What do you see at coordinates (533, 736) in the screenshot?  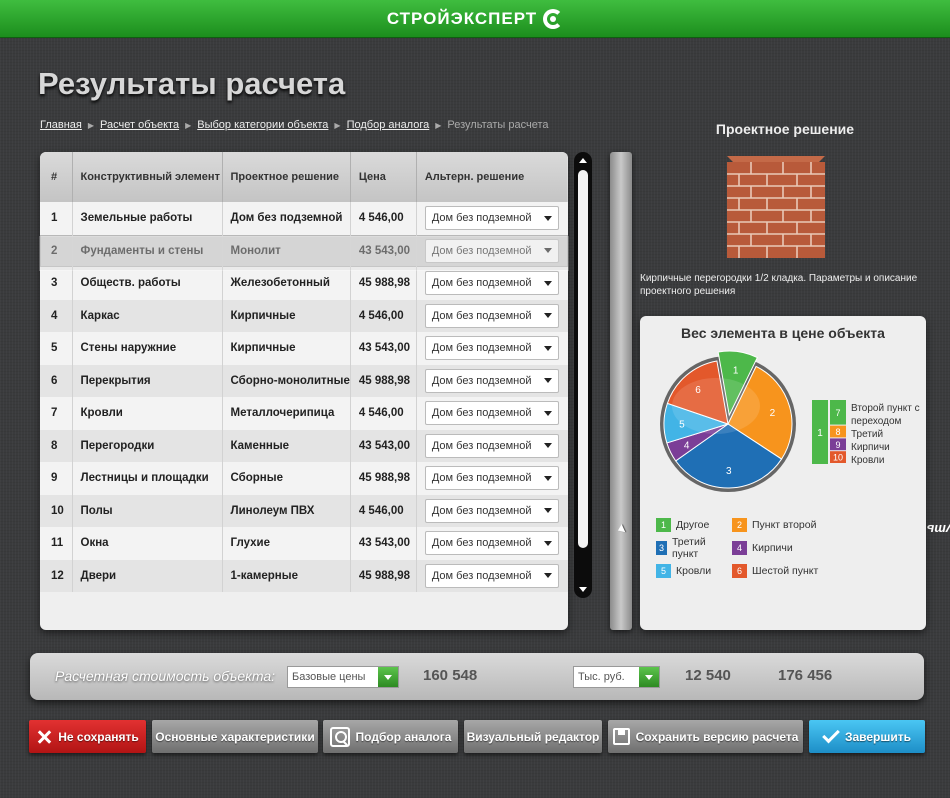 I see `visual-editor-button: Визуальный редактор` at bounding box center [533, 736].